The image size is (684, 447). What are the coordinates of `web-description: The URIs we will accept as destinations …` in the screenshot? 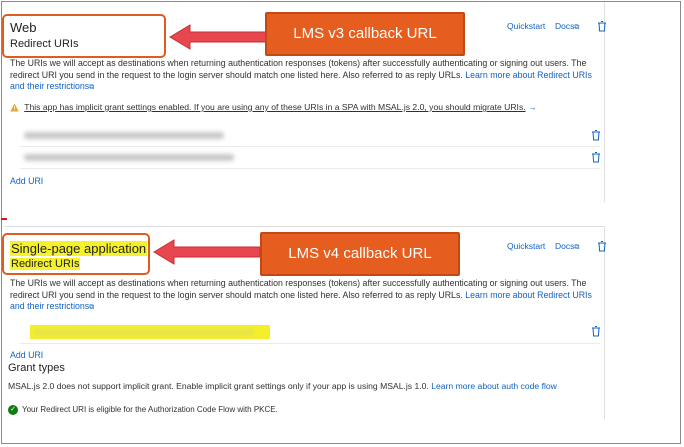 It's located at (305, 76).